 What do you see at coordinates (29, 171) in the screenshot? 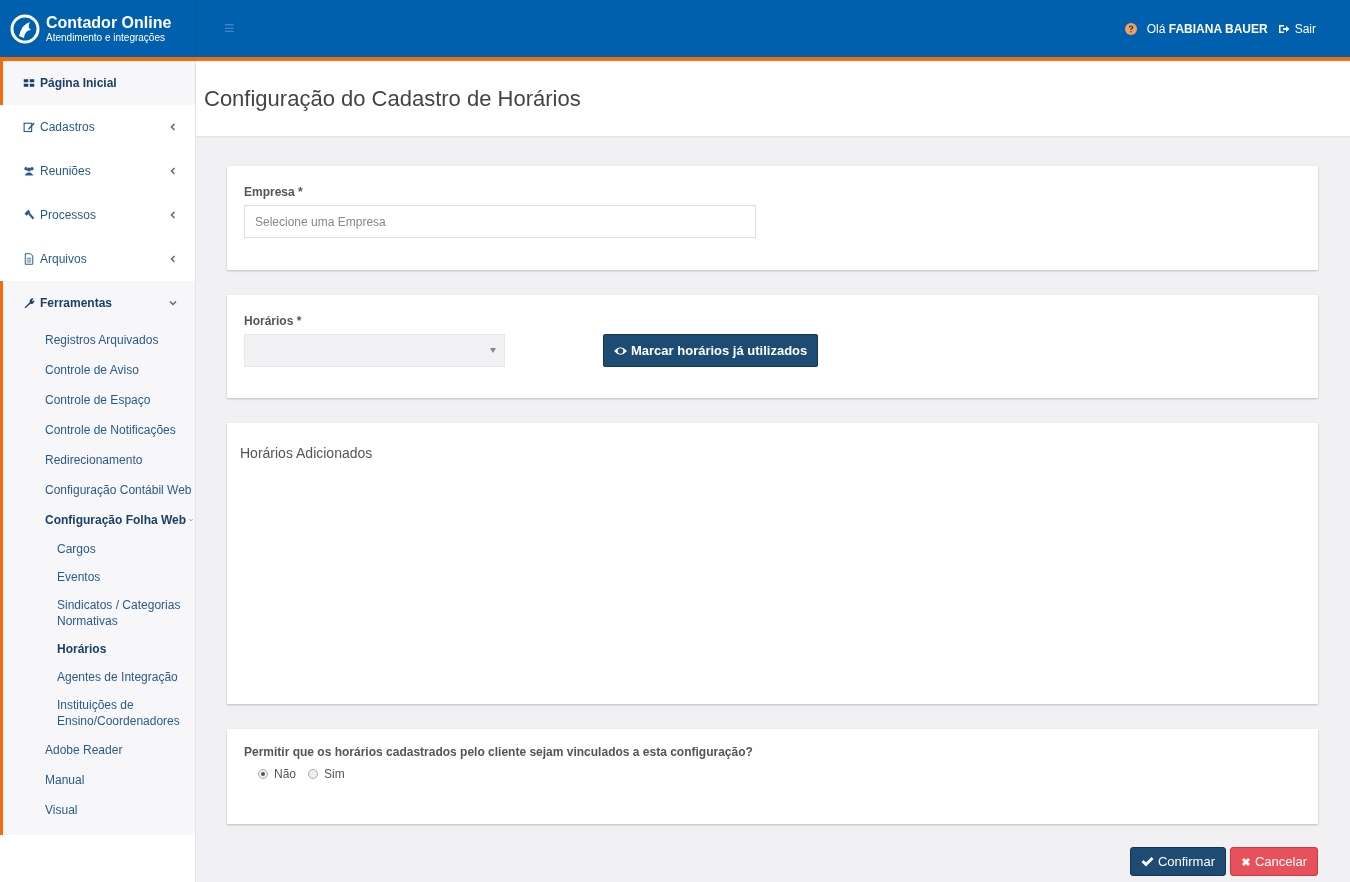
I see `people-icon` at bounding box center [29, 171].